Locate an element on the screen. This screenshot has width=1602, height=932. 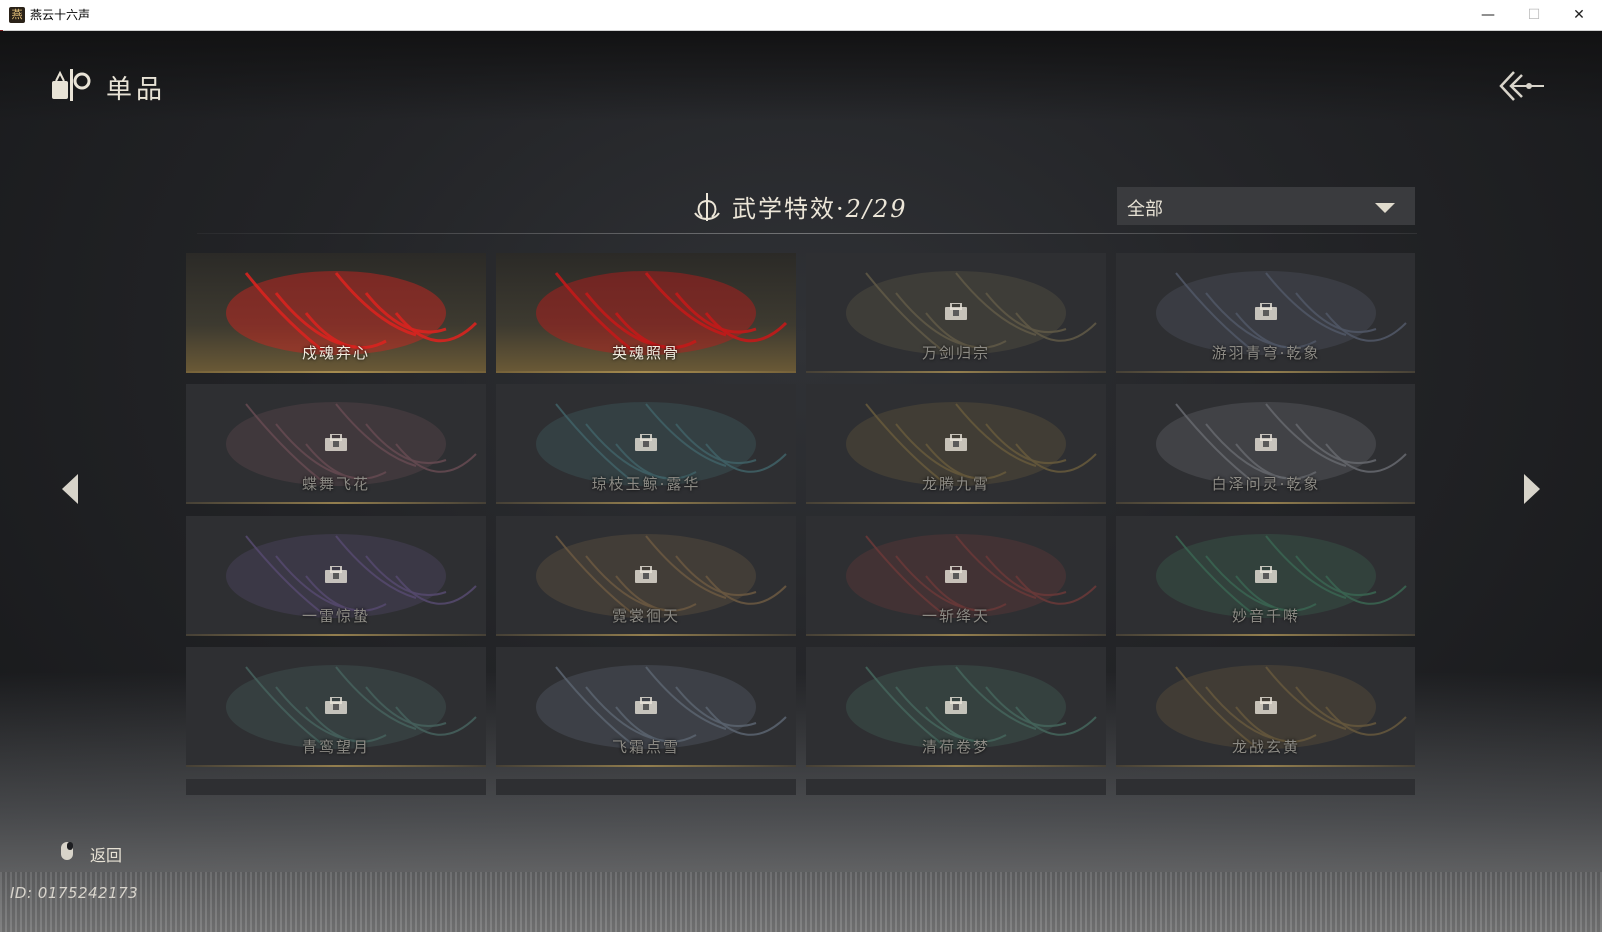
effect-card-name: 霓裳徊天 is located at coordinates (645, 616).